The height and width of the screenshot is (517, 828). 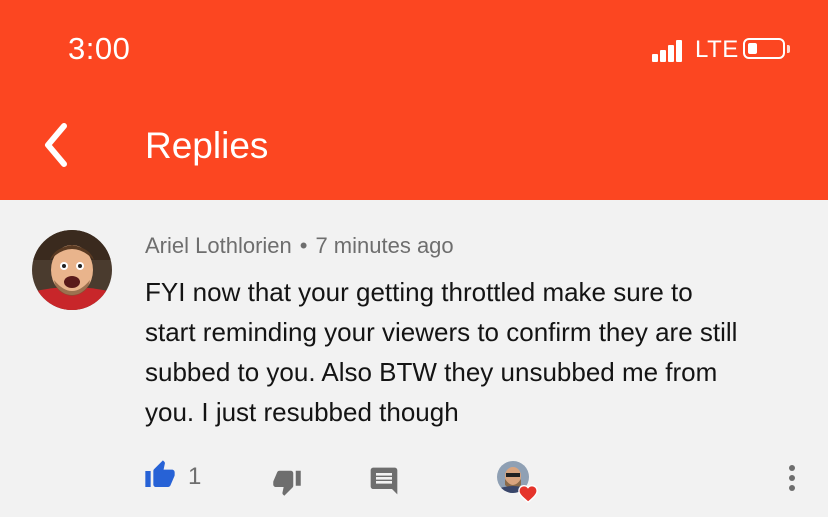 I want to click on creator-heart, so click(x=528, y=493).